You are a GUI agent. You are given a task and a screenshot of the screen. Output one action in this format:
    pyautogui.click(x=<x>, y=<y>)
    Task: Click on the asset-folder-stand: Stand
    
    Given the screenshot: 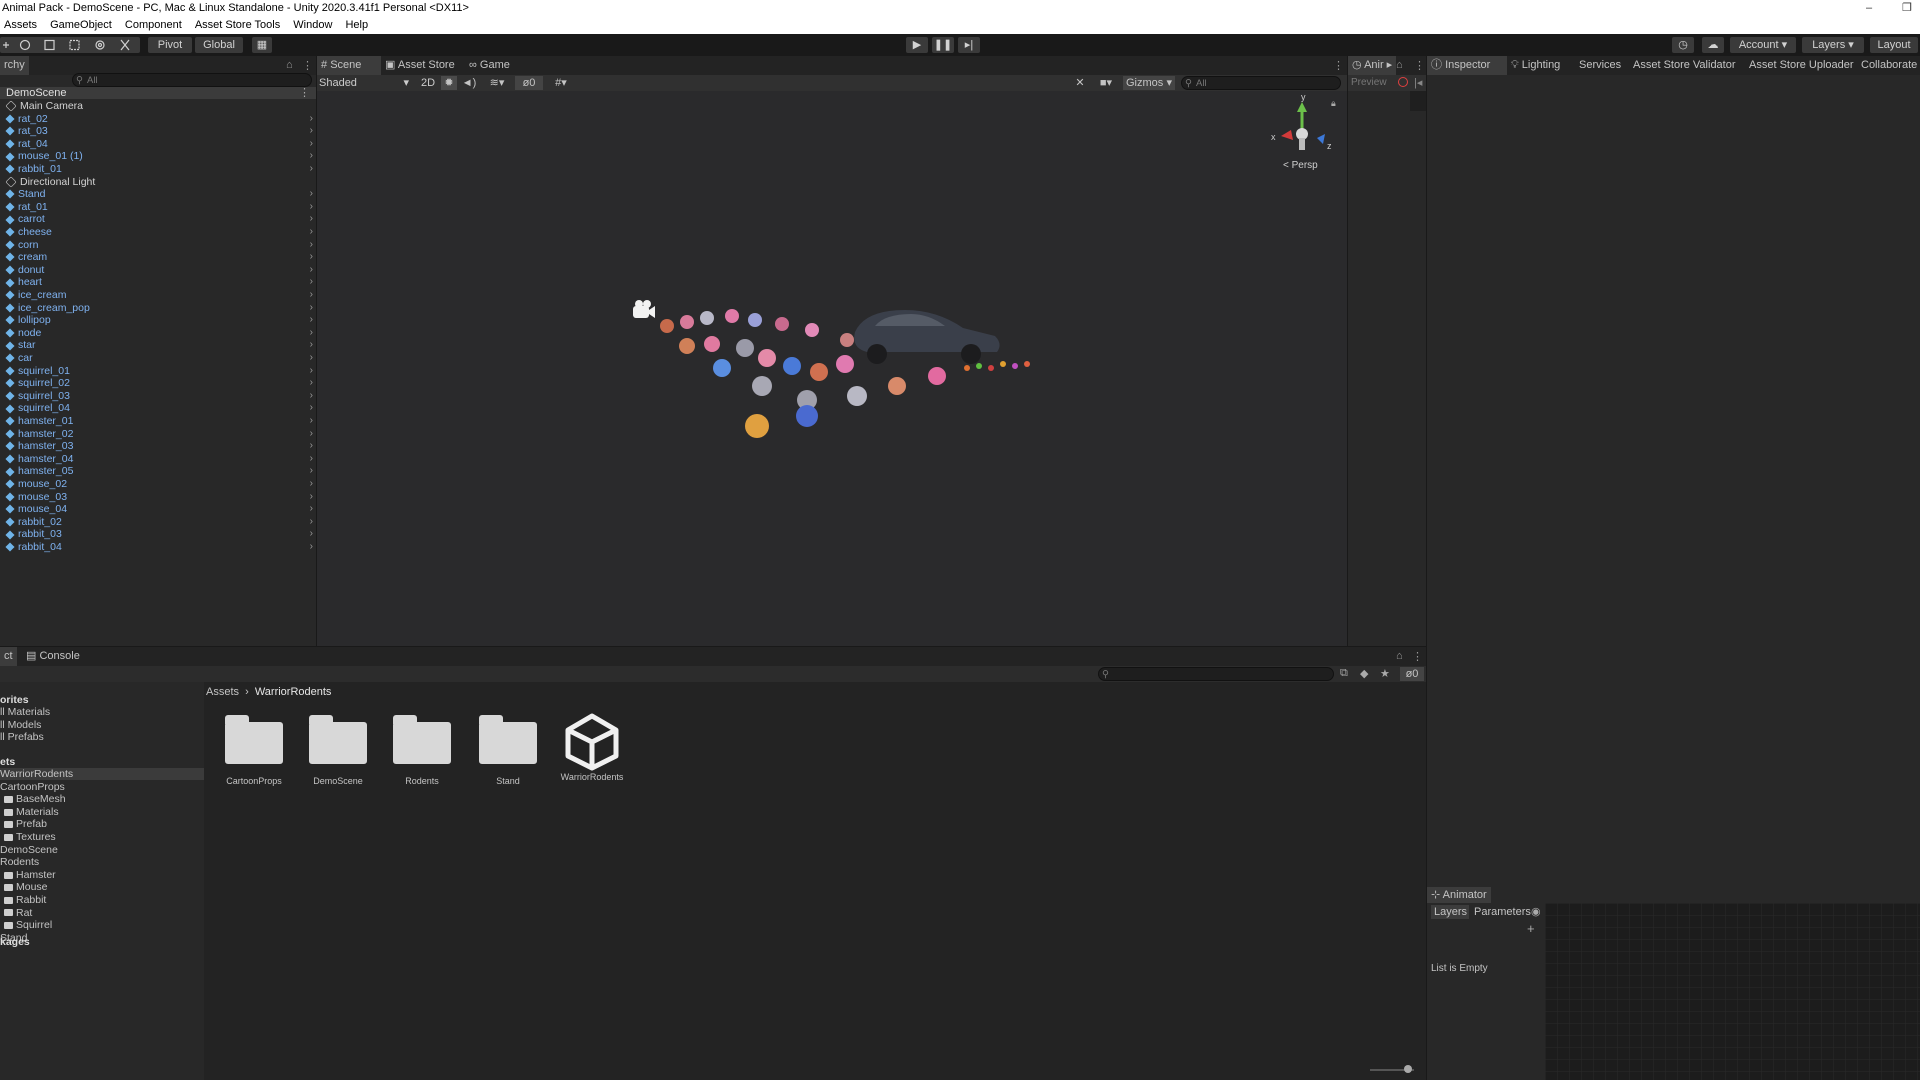 What is the action you would take?
    pyautogui.click(x=508, y=749)
    